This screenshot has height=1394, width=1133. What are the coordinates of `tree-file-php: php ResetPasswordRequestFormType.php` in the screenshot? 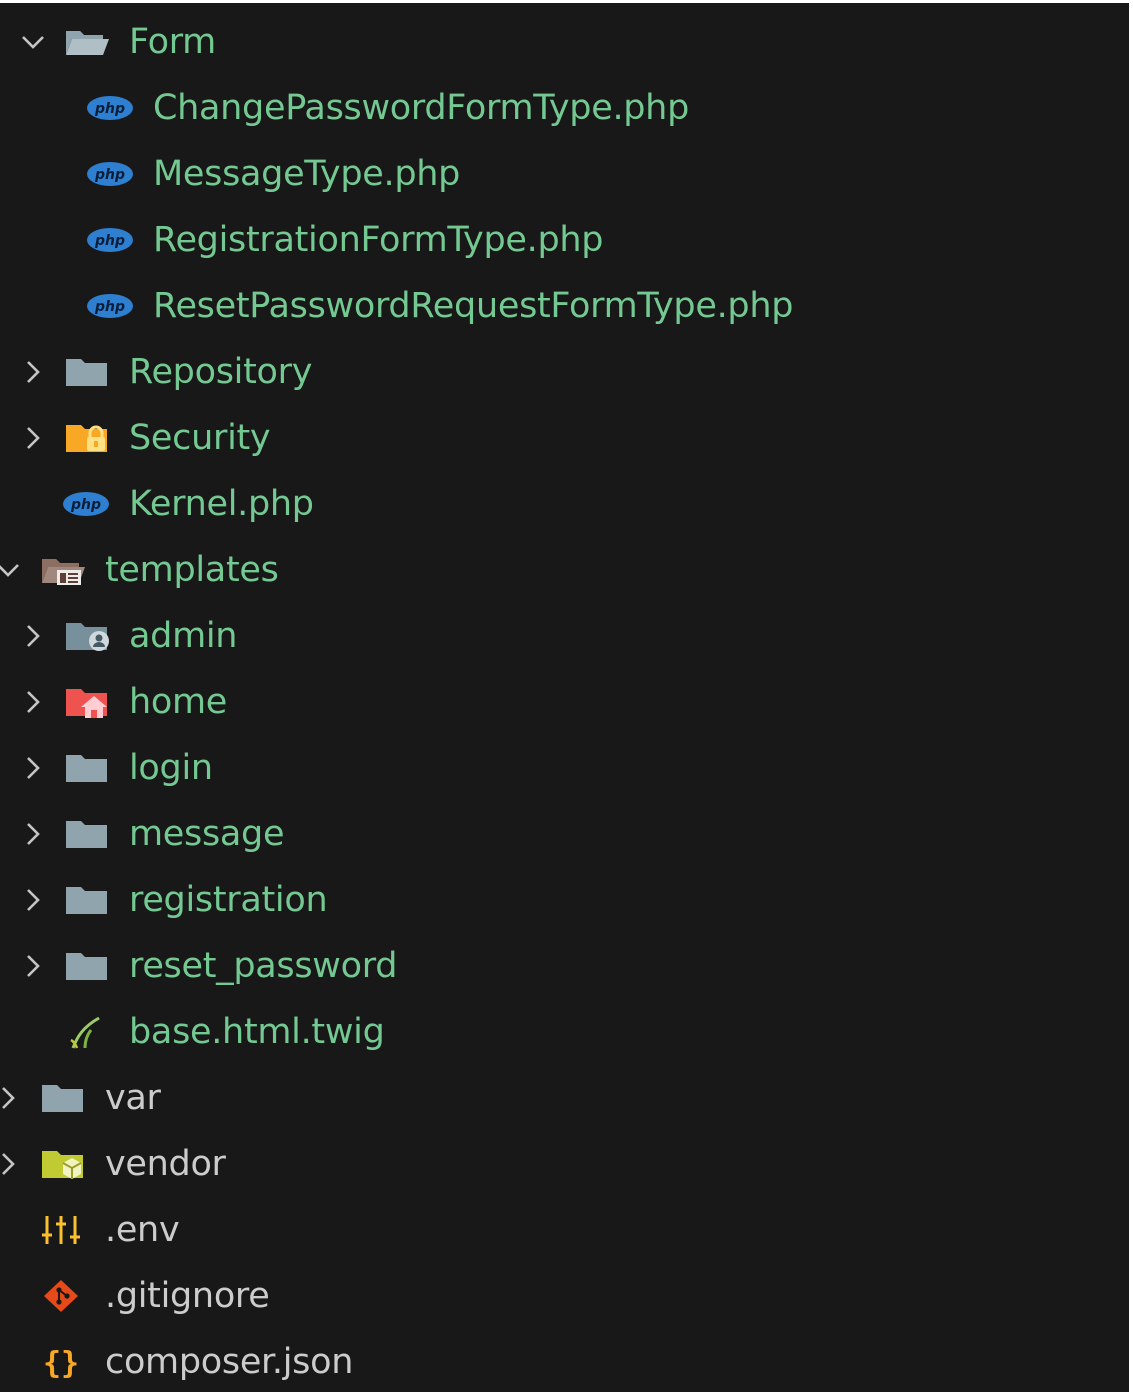 It's located at (564, 306).